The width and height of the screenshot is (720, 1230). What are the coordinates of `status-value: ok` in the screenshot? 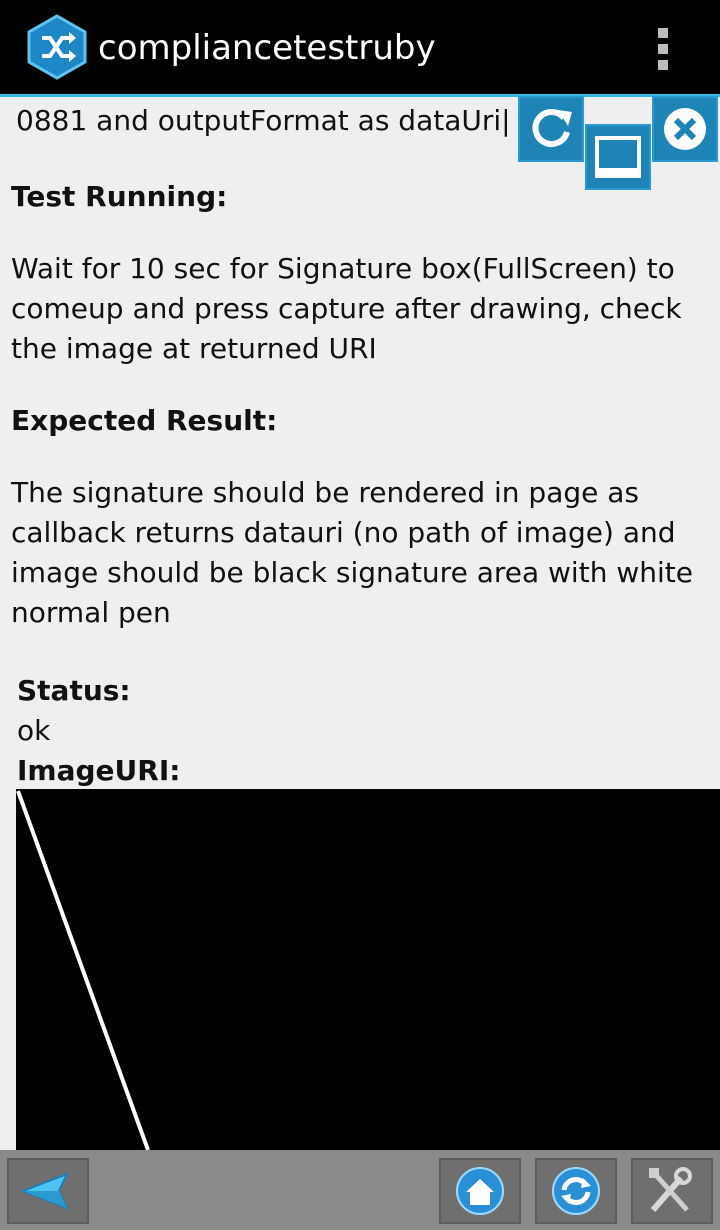 It's located at (34, 730).